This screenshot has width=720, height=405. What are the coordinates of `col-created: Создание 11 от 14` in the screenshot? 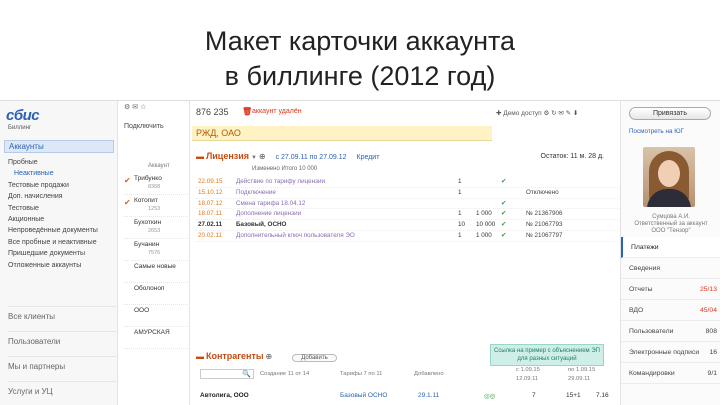 It's located at (285, 374).